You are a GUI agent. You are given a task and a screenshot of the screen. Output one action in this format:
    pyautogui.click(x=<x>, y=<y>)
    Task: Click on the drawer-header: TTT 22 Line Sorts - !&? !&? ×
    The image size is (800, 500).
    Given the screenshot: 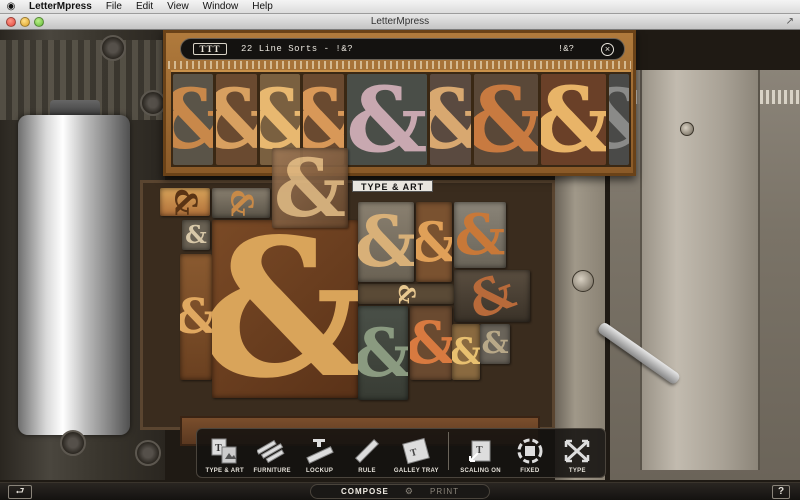 What is the action you would take?
    pyautogui.click(x=402, y=49)
    